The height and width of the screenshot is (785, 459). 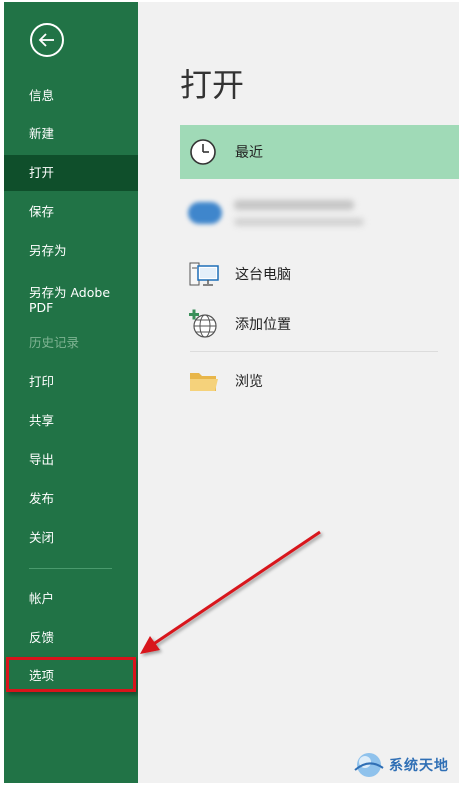 I want to click on places-divider, so click(x=314, y=351).